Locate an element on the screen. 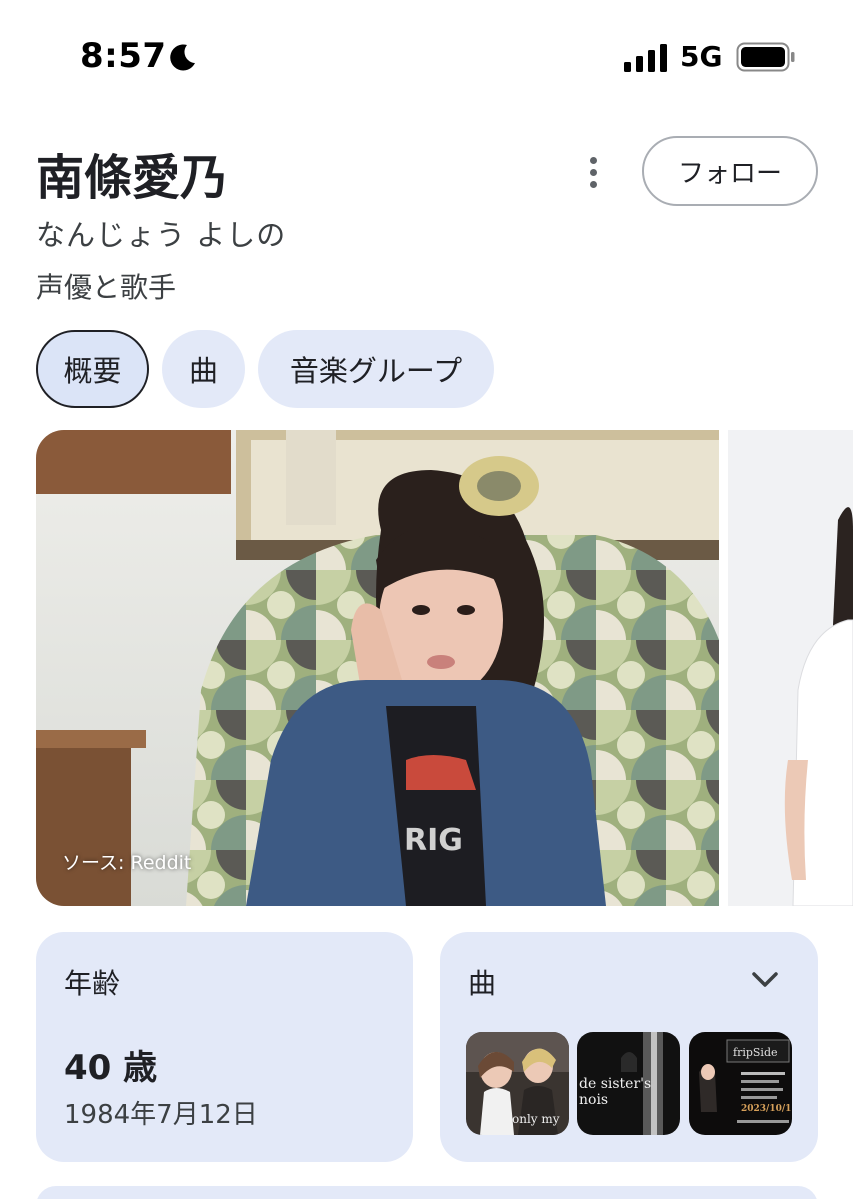 Image resolution: width=853 pixels, height=1199 pixels. song-thumbnail: only my is located at coordinates (517, 1083).